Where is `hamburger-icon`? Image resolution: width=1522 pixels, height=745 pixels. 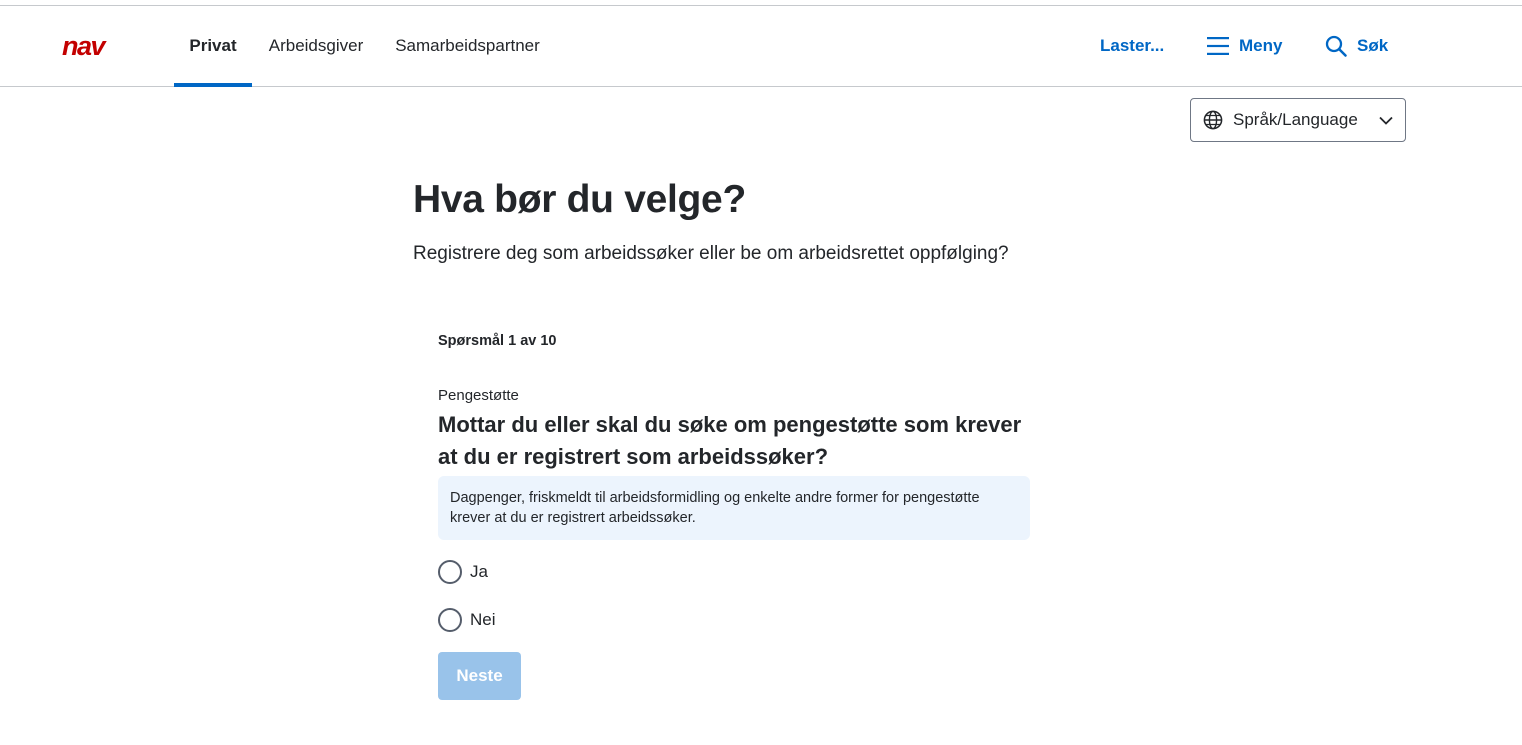 hamburger-icon is located at coordinates (1218, 46).